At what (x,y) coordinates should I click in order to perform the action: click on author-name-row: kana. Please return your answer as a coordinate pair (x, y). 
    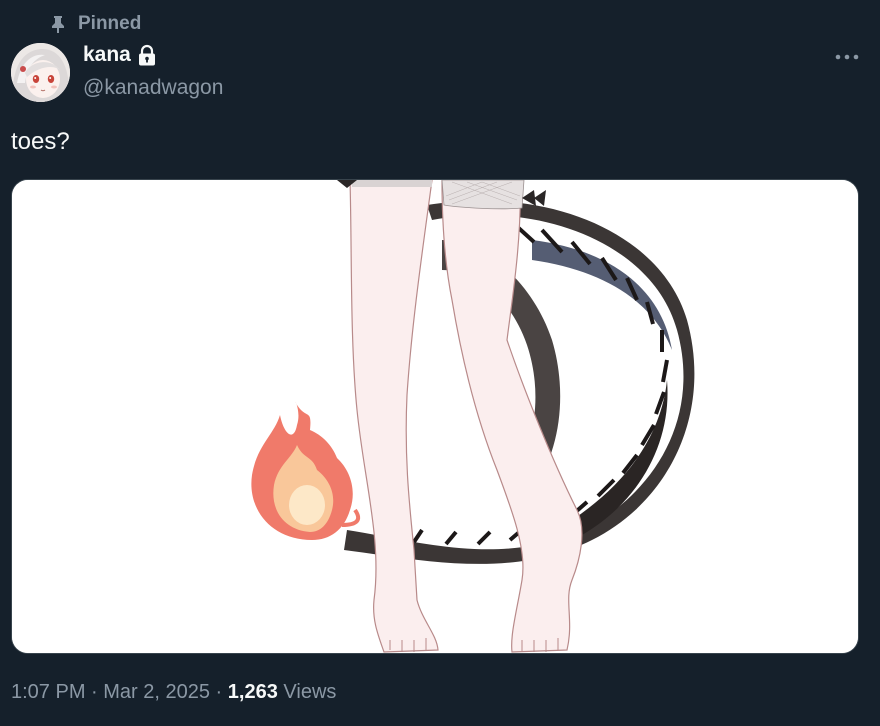
    Looking at the image, I should click on (120, 55).